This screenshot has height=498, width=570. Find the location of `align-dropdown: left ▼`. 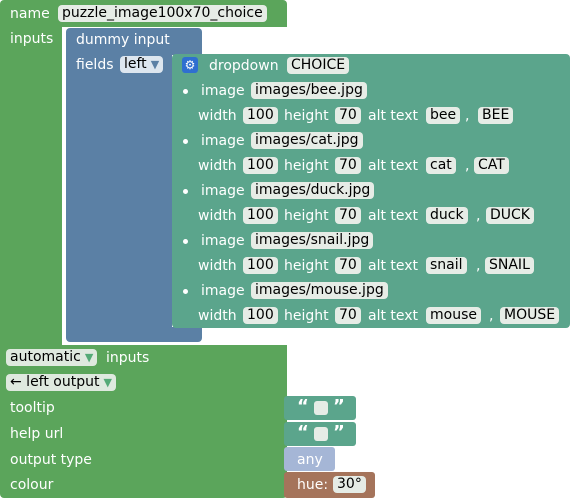

align-dropdown: left ▼ is located at coordinates (142, 64).